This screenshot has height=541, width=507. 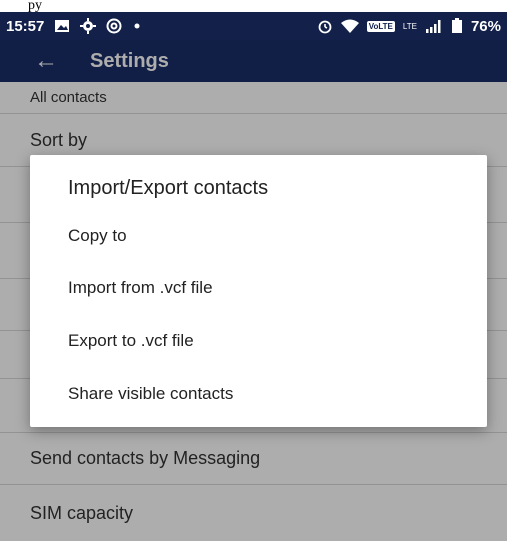 What do you see at coordinates (253, 26) in the screenshot?
I see `status-bar: 15:57 VoLTE LTE 76%` at bounding box center [253, 26].